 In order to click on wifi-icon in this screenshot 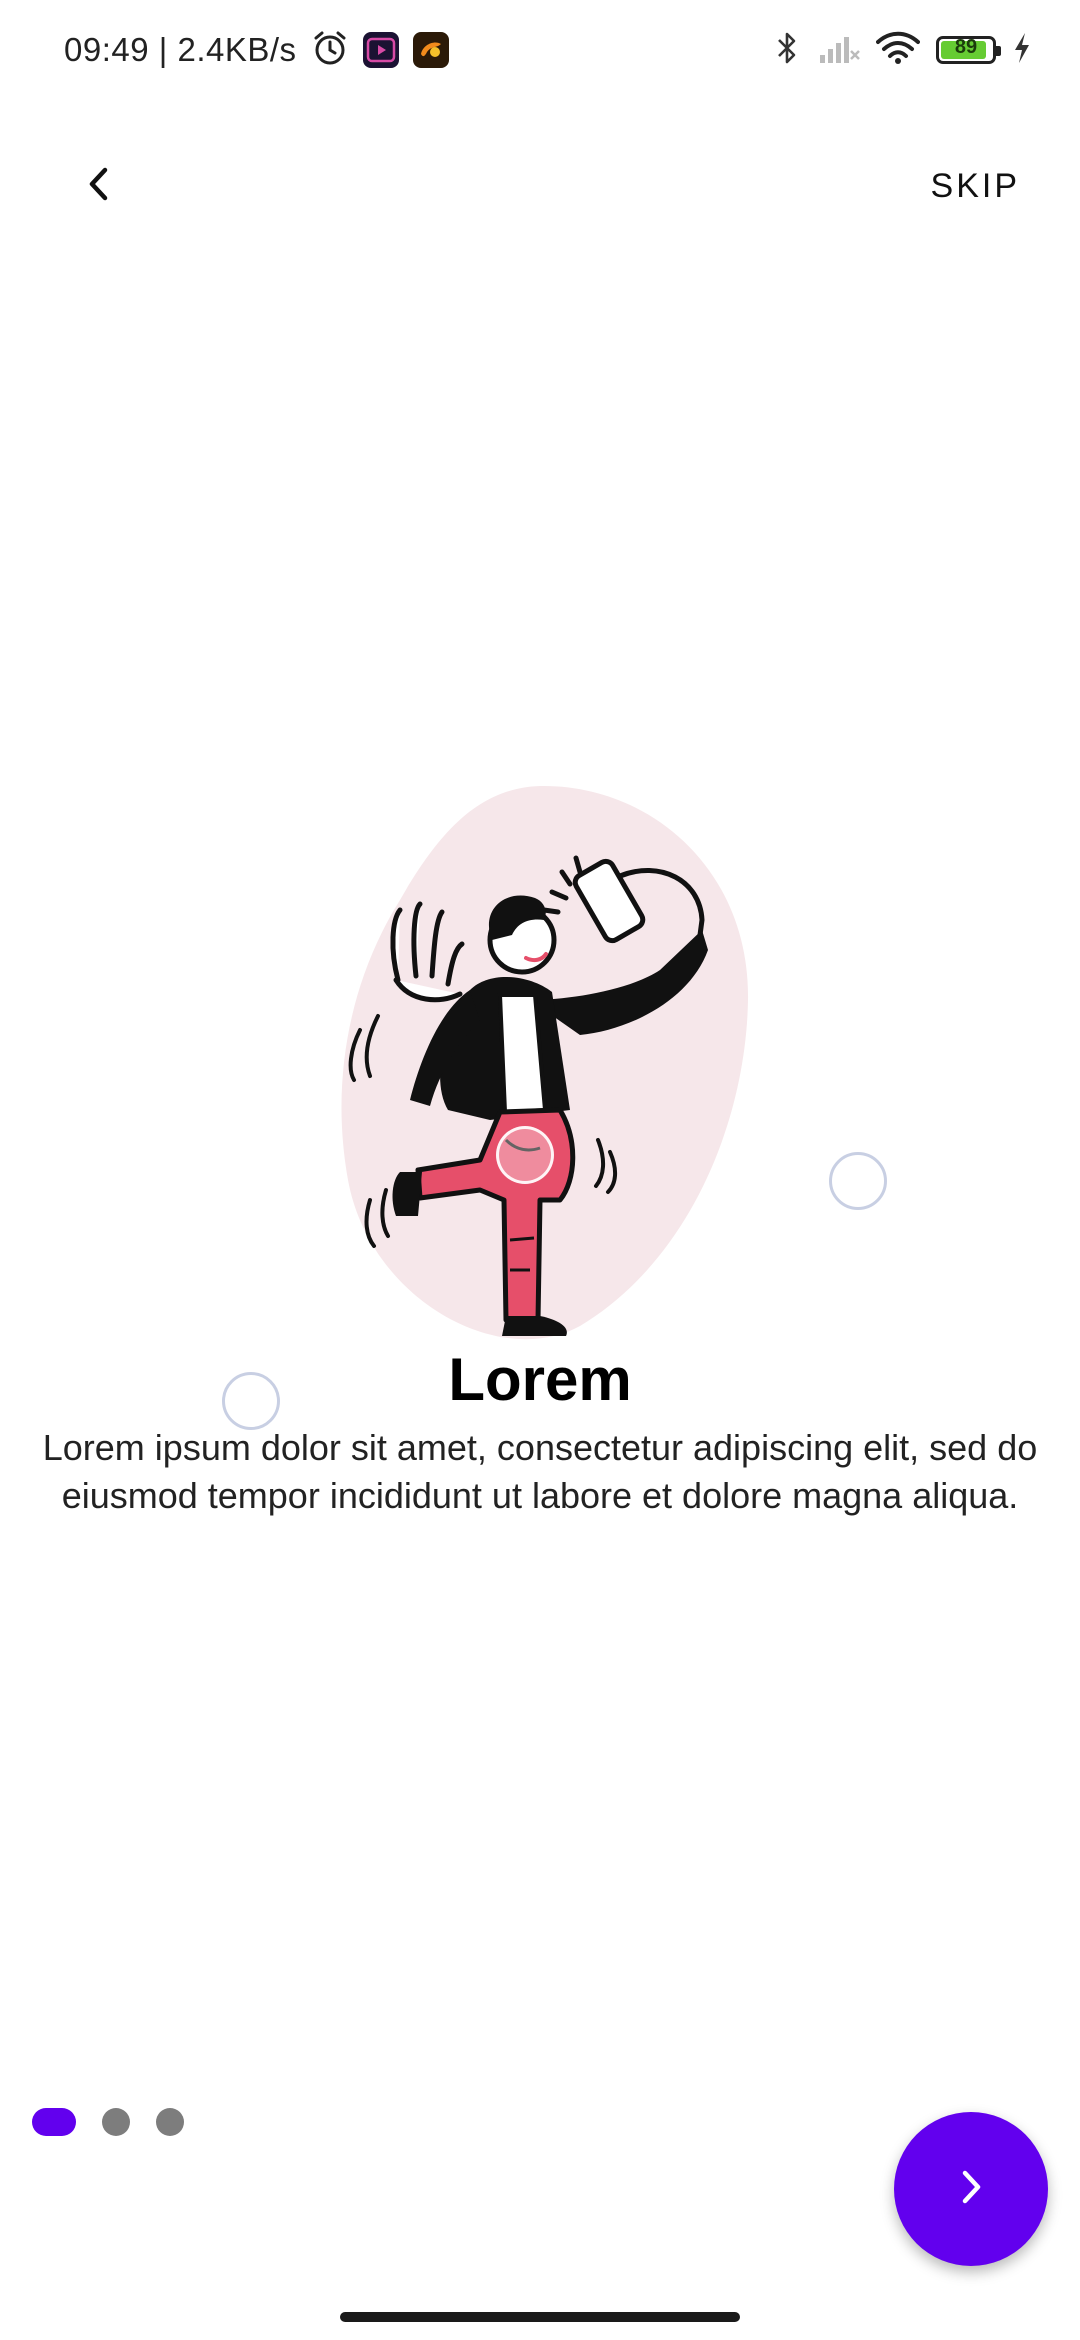, I will do `click(898, 50)`.